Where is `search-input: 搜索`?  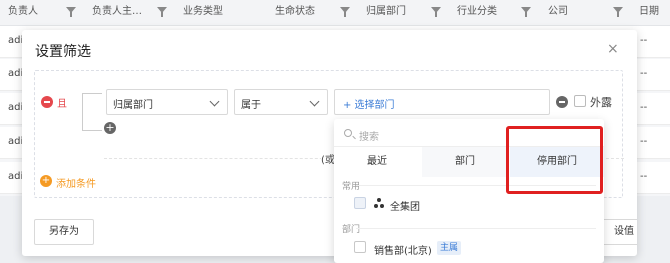 search-input: 搜索 is located at coordinates (369, 135).